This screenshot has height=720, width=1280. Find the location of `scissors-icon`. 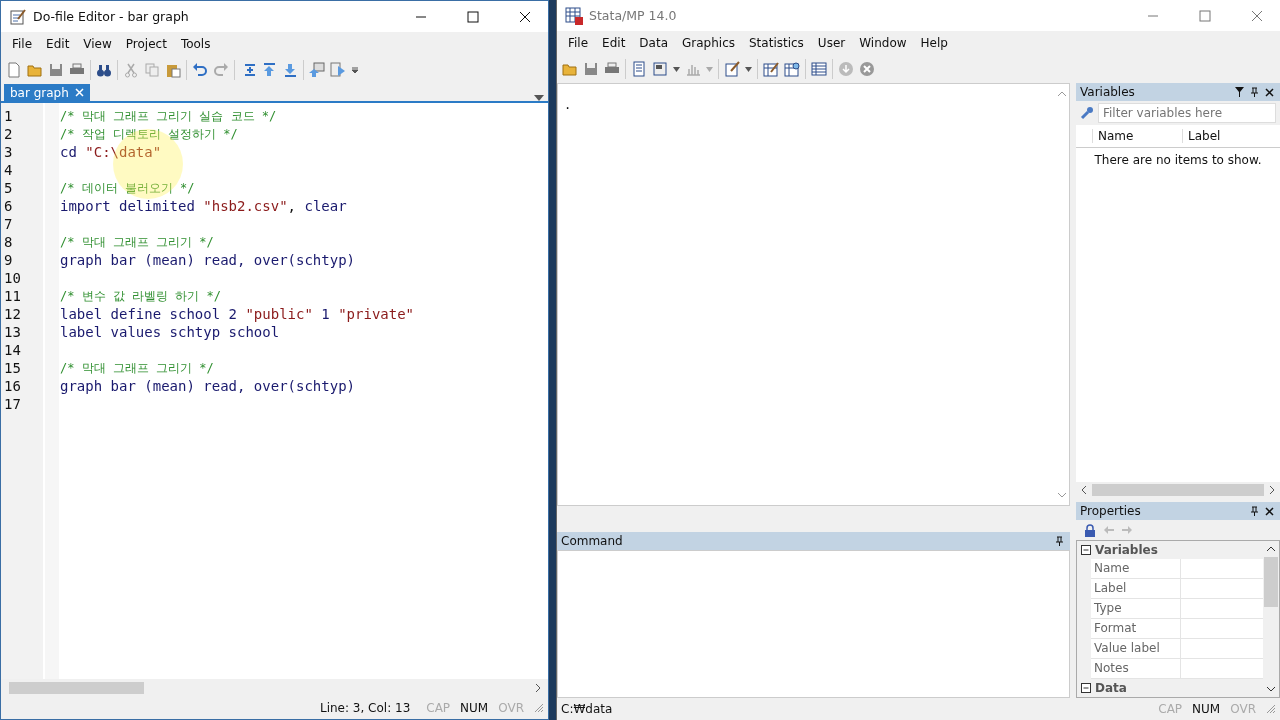

scissors-icon is located at coordinates (131, 70).